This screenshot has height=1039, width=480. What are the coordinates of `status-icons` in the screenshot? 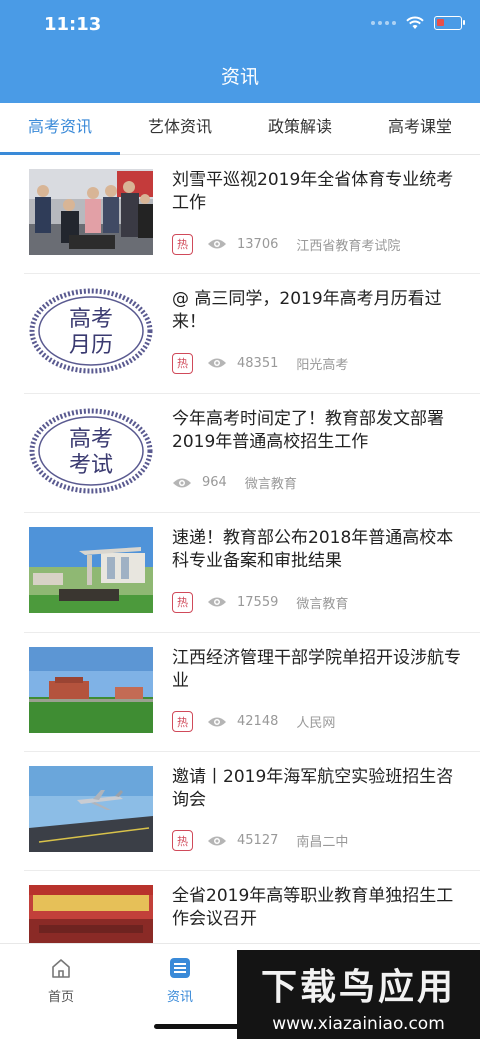 It's located at (418, 23).